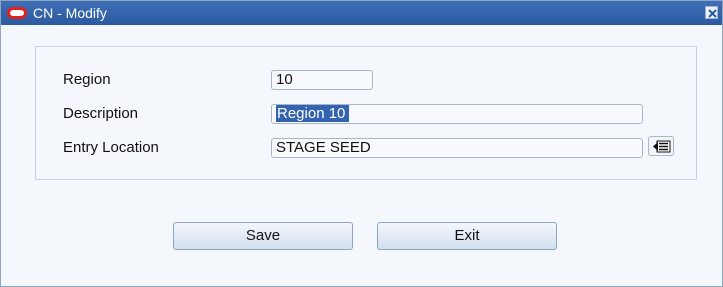 This screenshot has height=287, width=723. What do you see at coordinates (661, 146) in the screenshot?
I see `list-of-values-icon` at bounding box center [661, 146].